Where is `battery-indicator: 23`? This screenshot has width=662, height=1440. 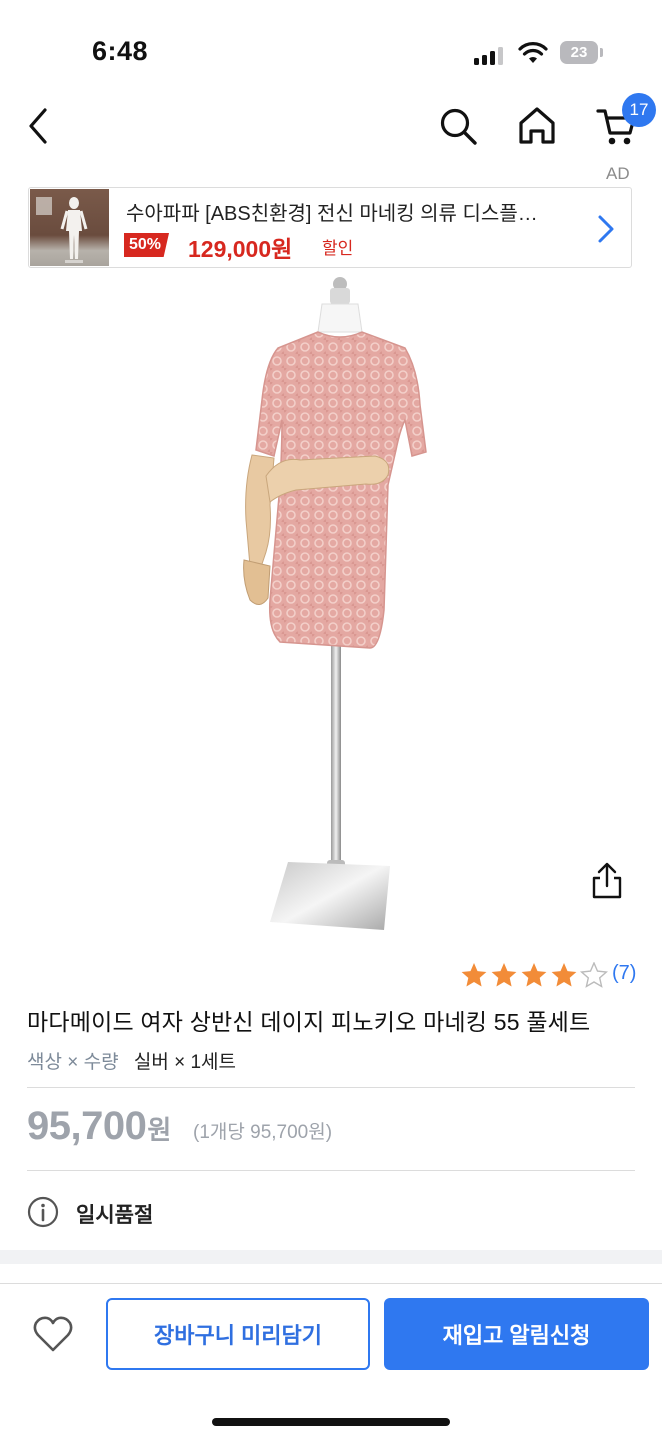
battery-indicator: 23 is located at coordinates (579, 52).